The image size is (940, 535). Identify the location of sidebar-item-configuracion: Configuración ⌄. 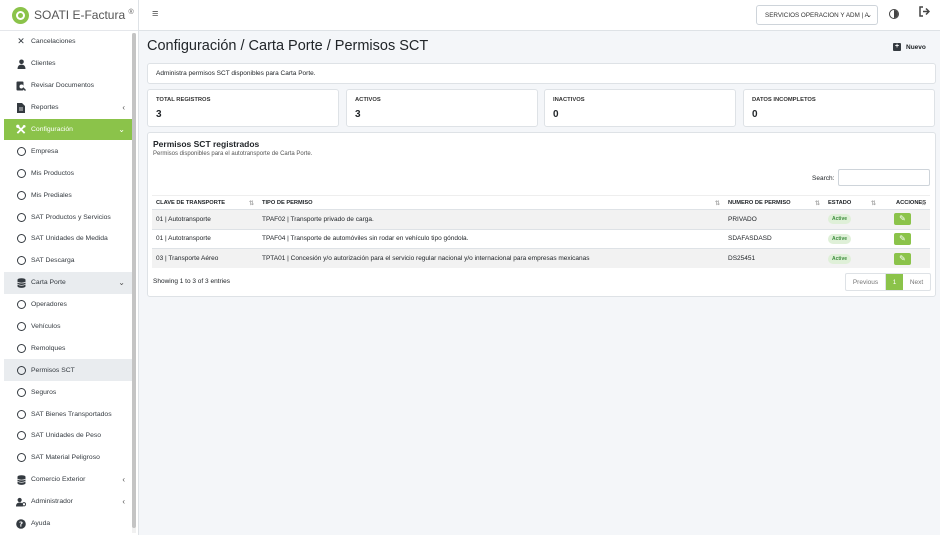
(68, 129).